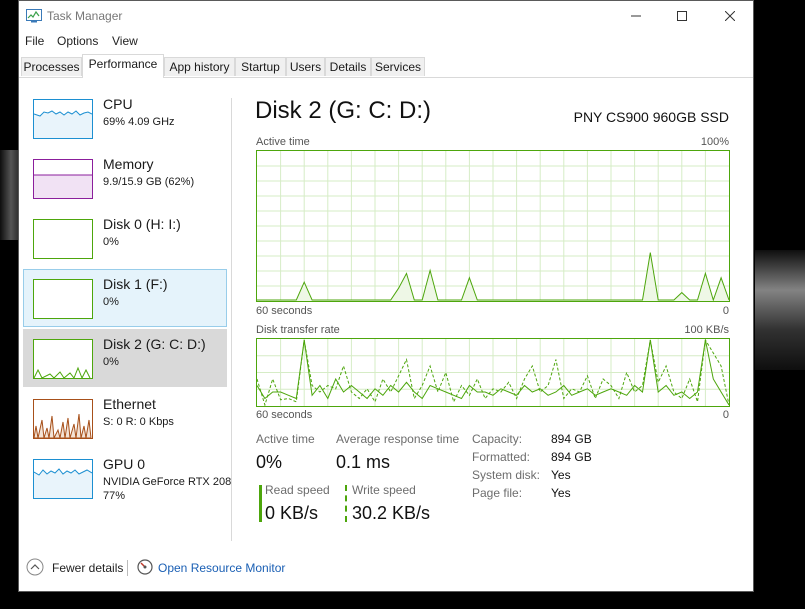 The image size is (805, 609). I want to click on active-time-graph, so click(493, 226).